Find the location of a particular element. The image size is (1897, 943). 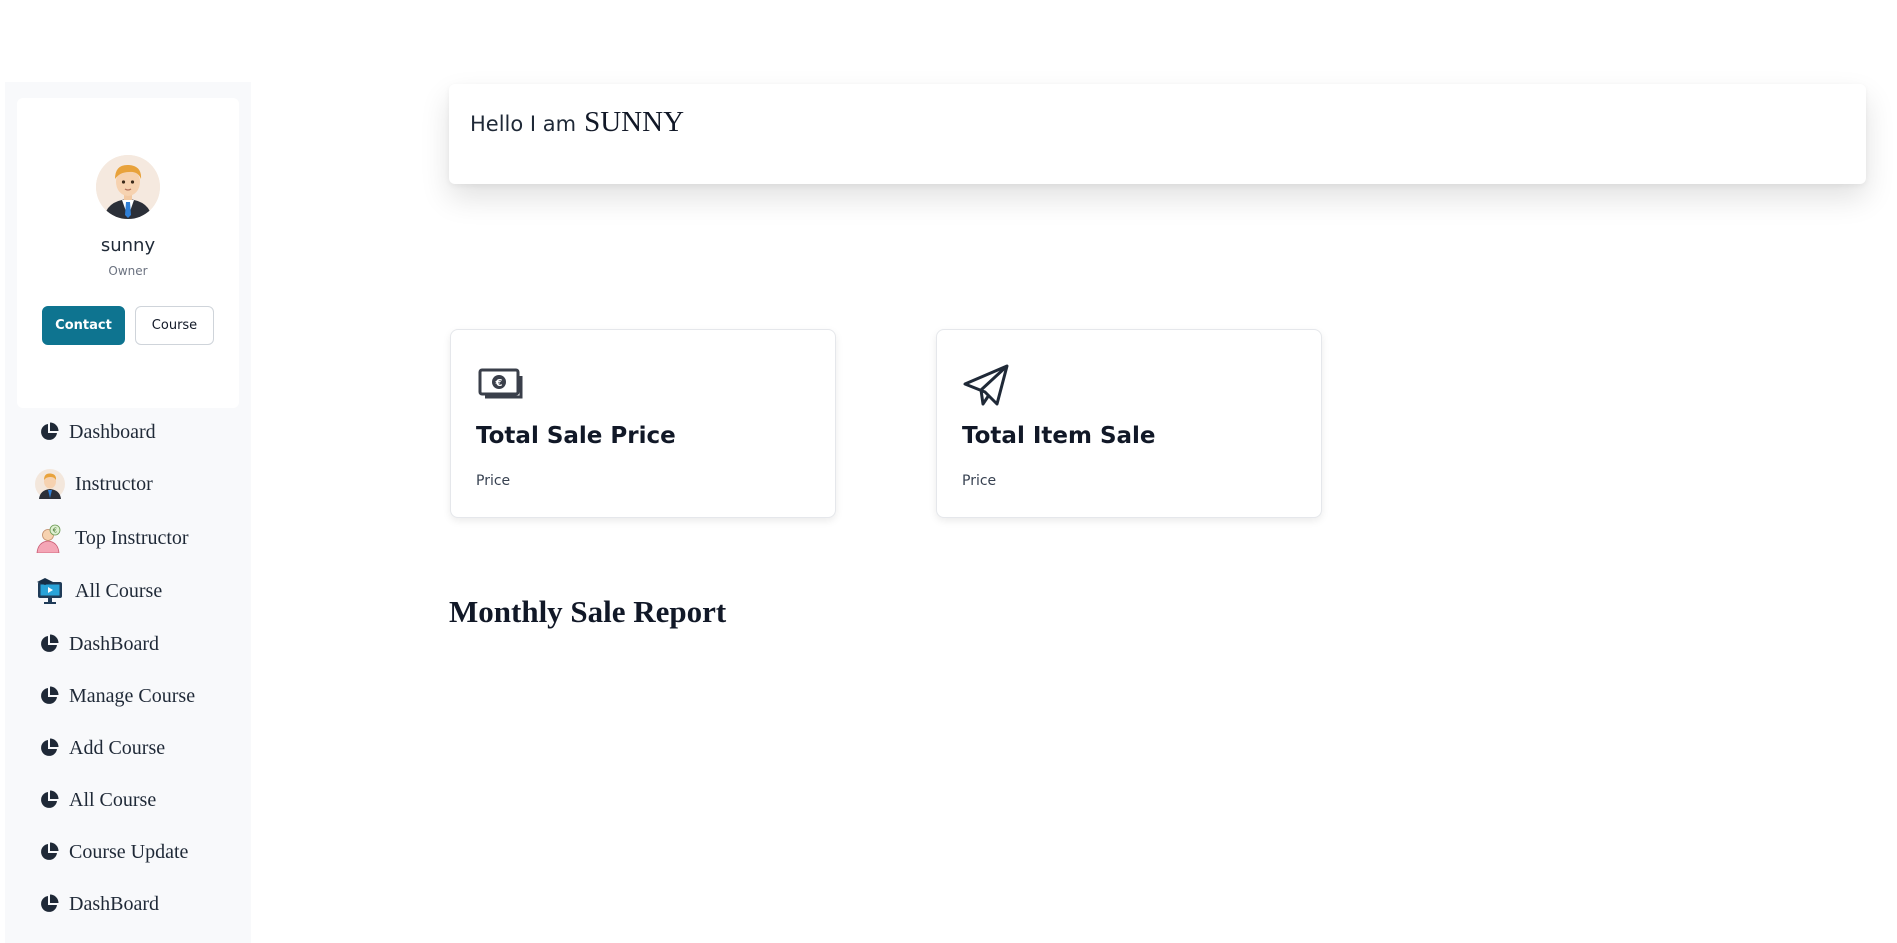

sidebar-item-label: Instructor is located at coordinates (114, 483).